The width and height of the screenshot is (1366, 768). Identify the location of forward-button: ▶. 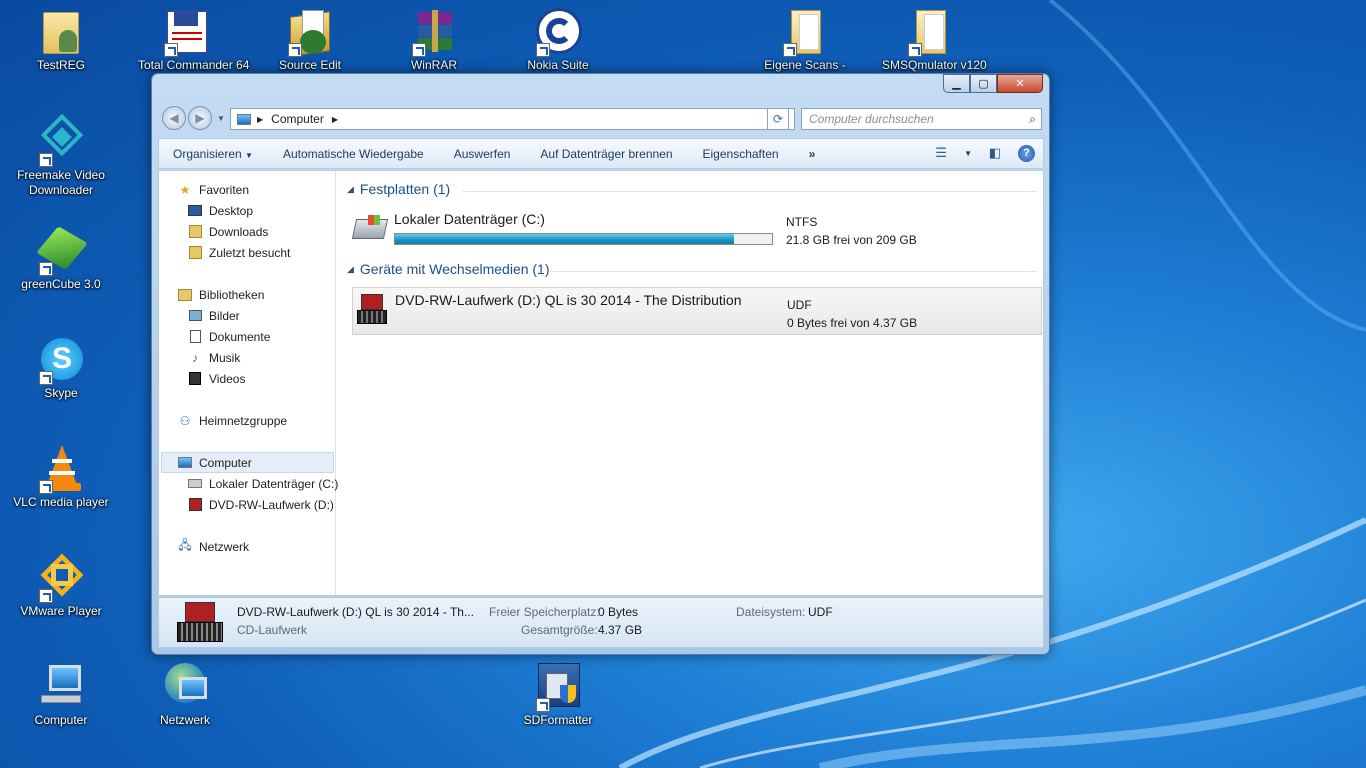
(200, 118).